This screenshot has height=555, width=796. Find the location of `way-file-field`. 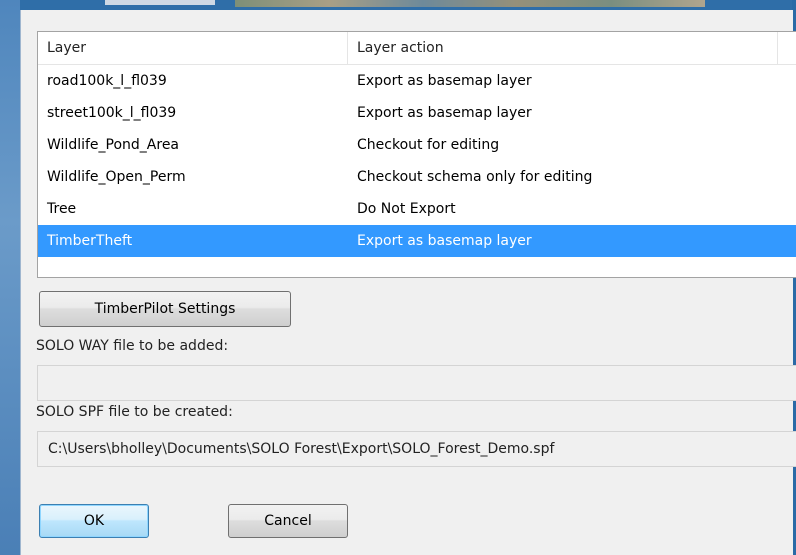

way-file-field is located at coordinates (416, 383).